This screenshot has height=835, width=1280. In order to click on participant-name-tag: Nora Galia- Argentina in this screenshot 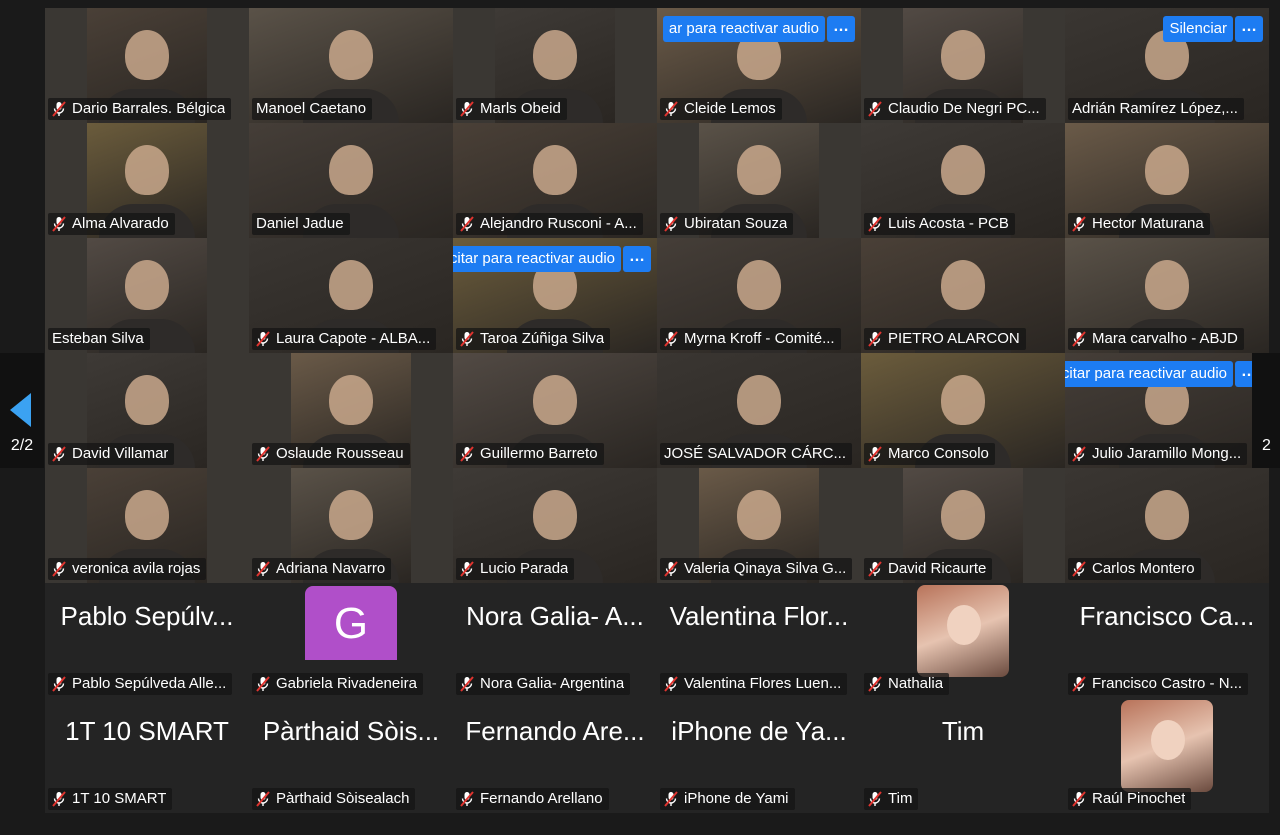, I will do `click(543, 684)`.